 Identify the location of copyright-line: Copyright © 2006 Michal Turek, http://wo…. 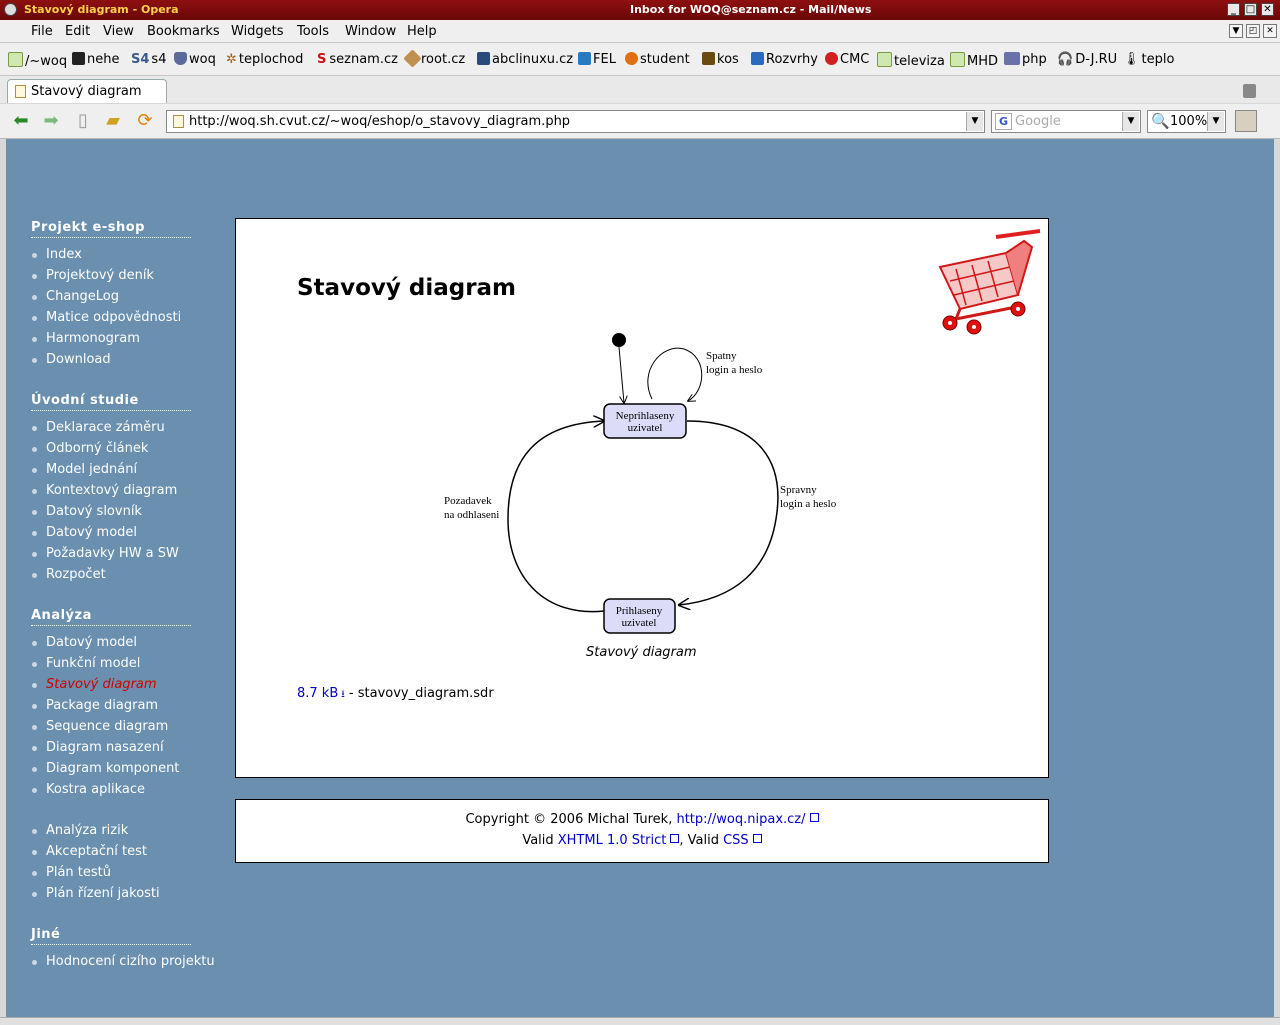
(642, 819).